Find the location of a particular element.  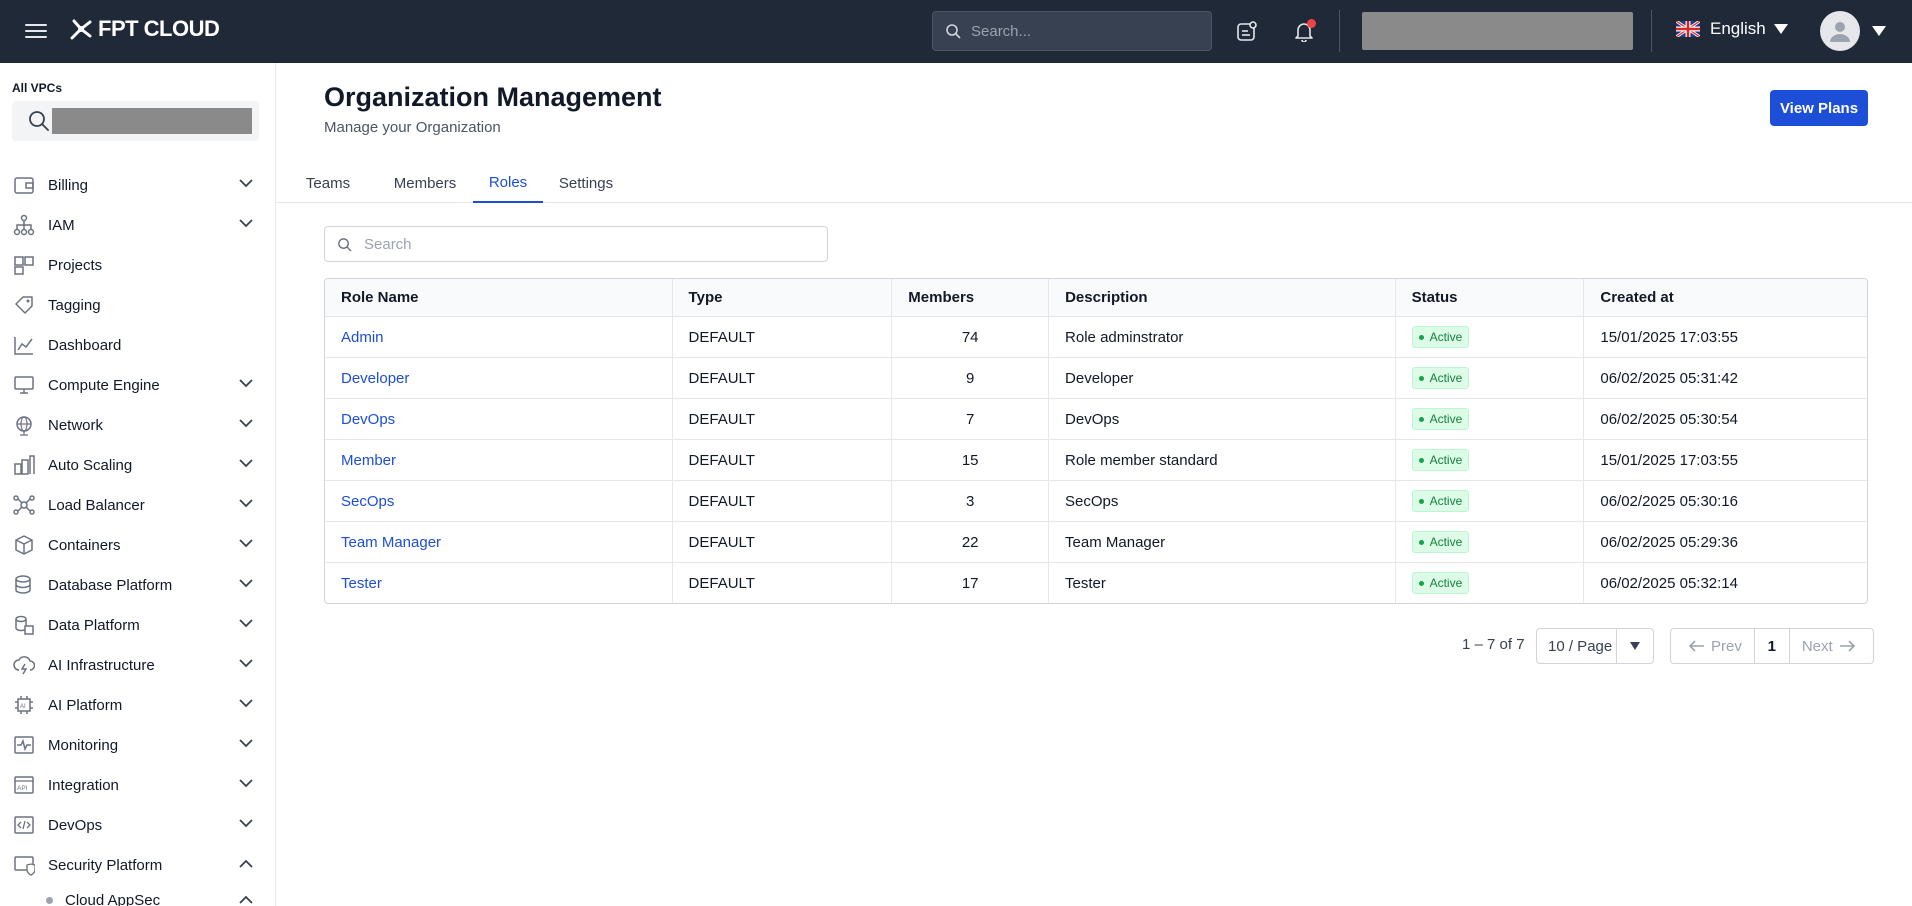

search-icon is located at coordinates (39, 121).